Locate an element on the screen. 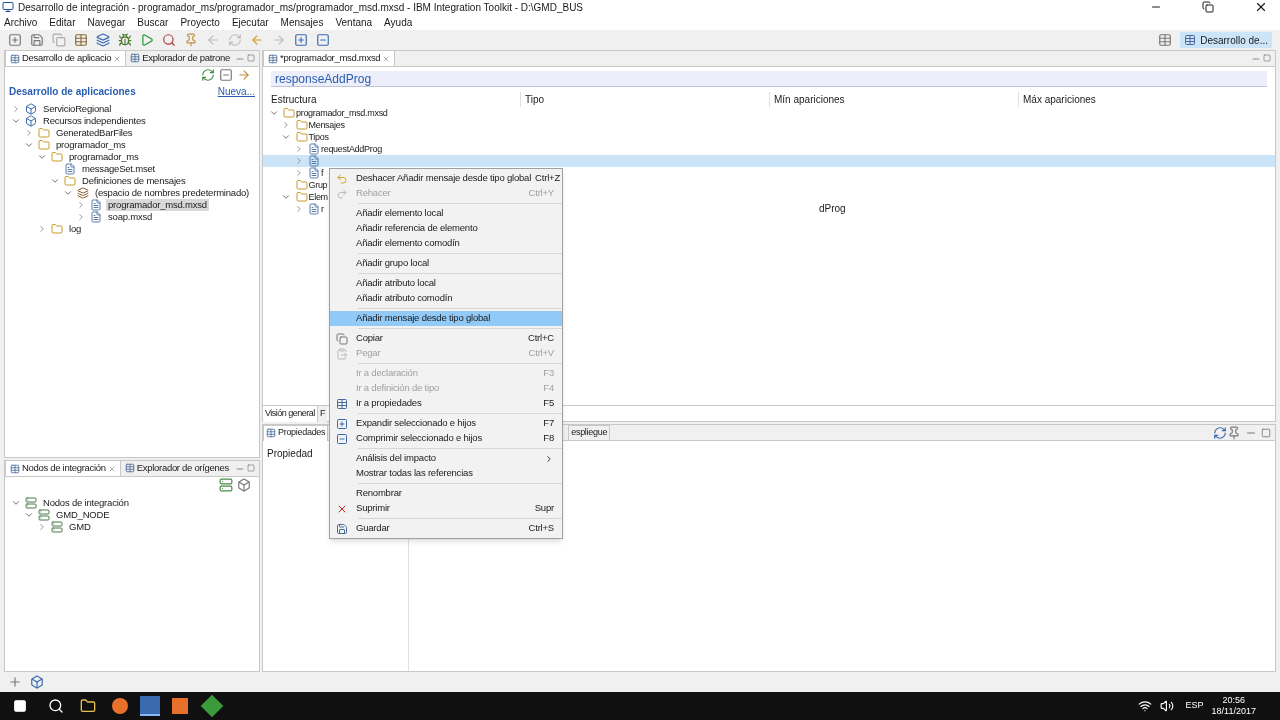 This screenshot has width=1280, height=720. menu-item: Añadir atributo local is located at coordinates (446, 283).